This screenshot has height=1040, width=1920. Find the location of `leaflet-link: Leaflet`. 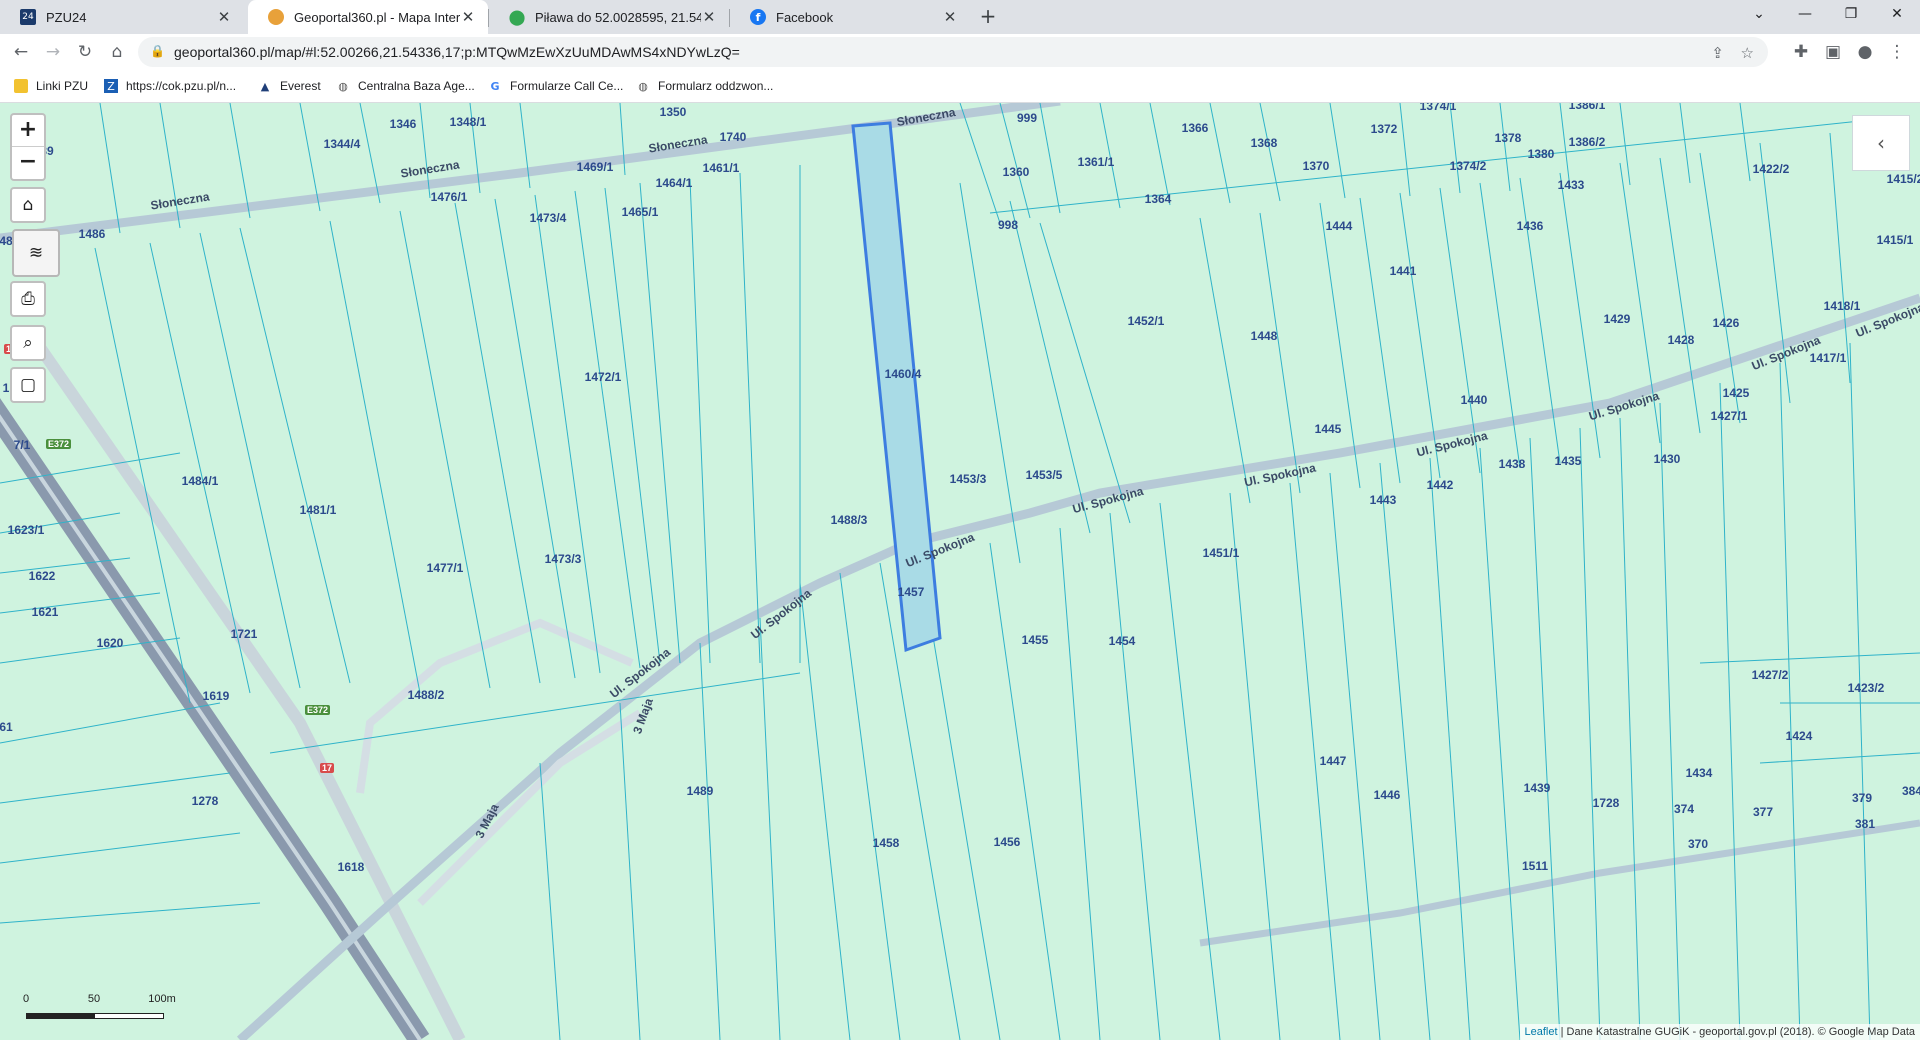

leaflet-link: Leaflet is located at coordinates (1541, 1032).